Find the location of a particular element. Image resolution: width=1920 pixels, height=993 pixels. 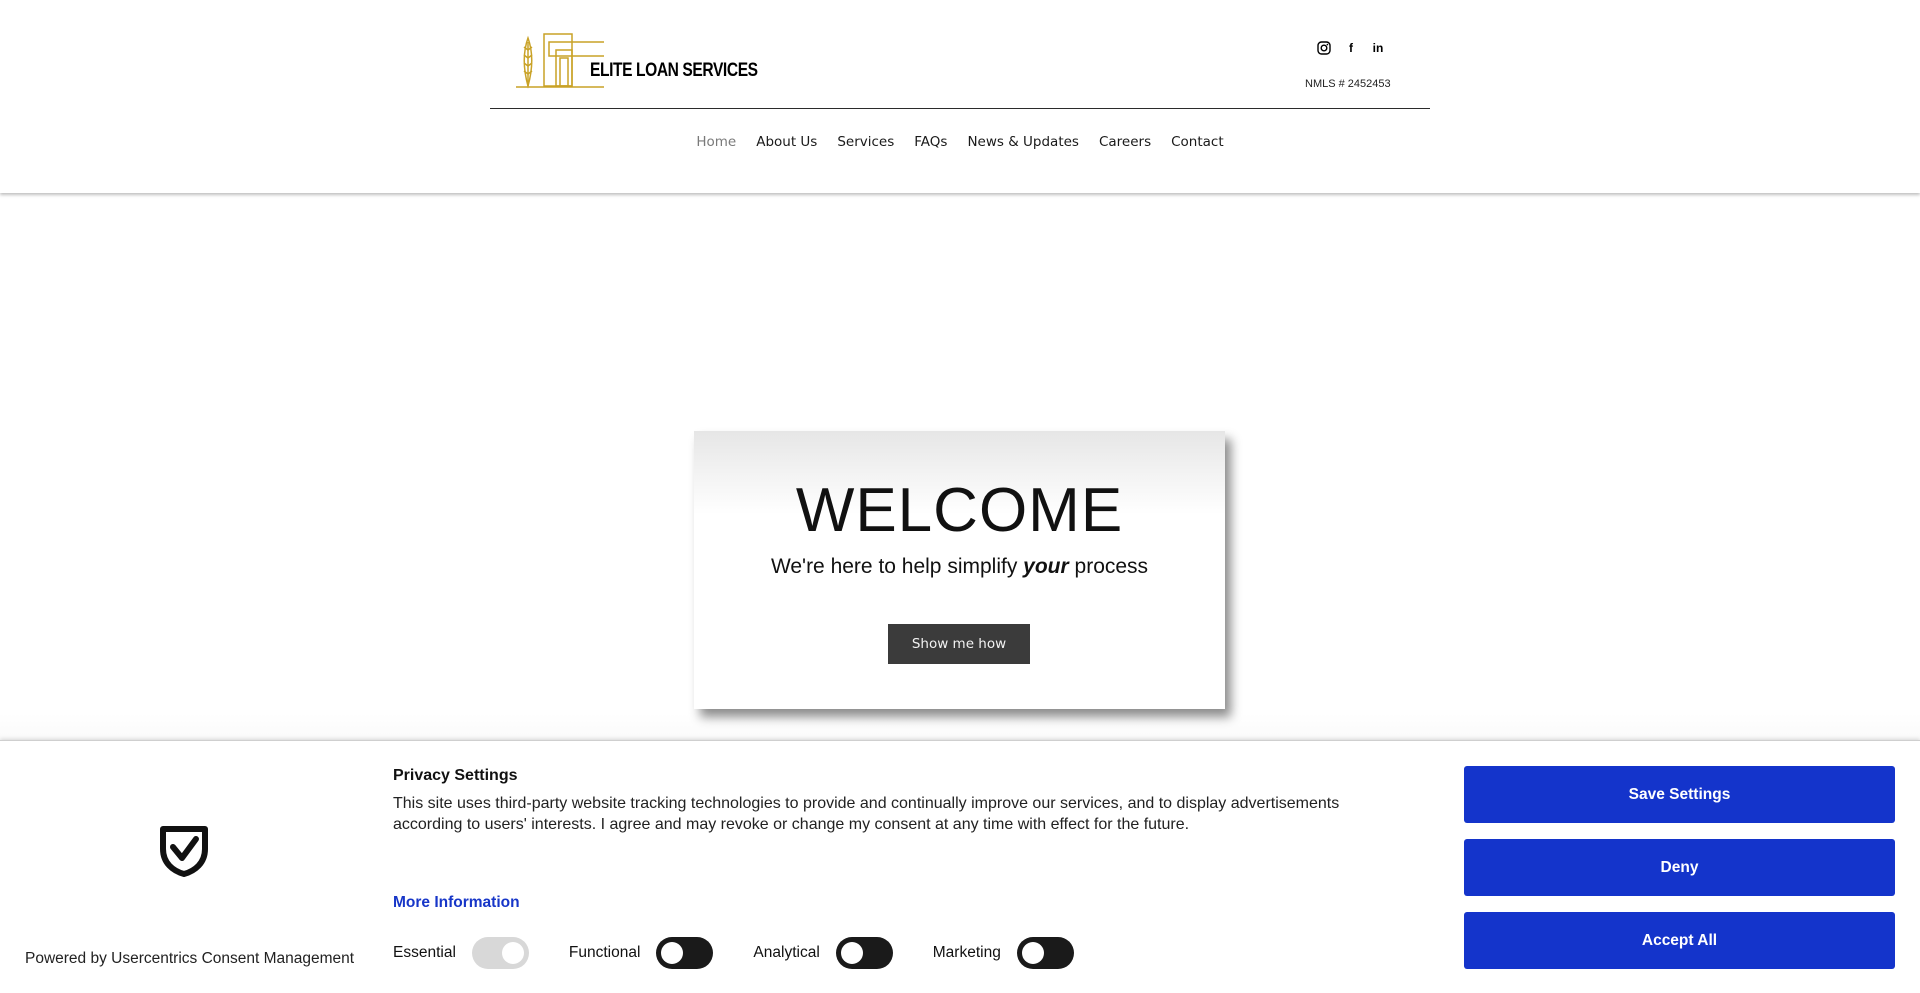

toggle-marketing: Marketing is located at coordinates (1003, 953).